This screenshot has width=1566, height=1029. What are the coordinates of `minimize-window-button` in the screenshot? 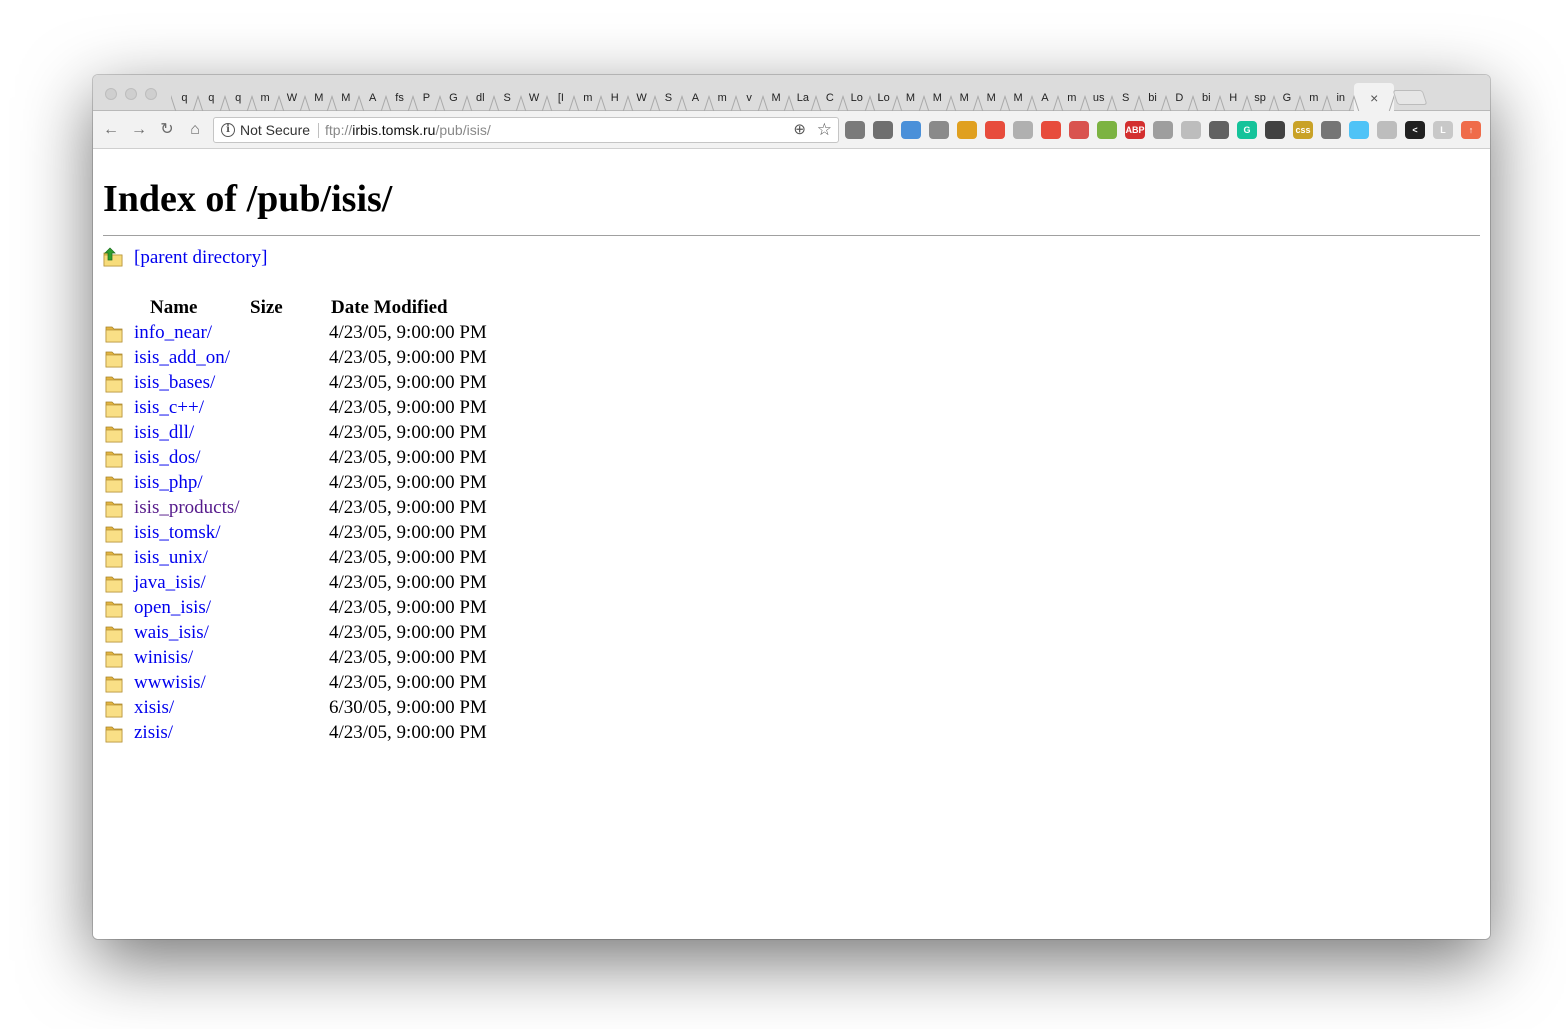 It's located at (131, 94).